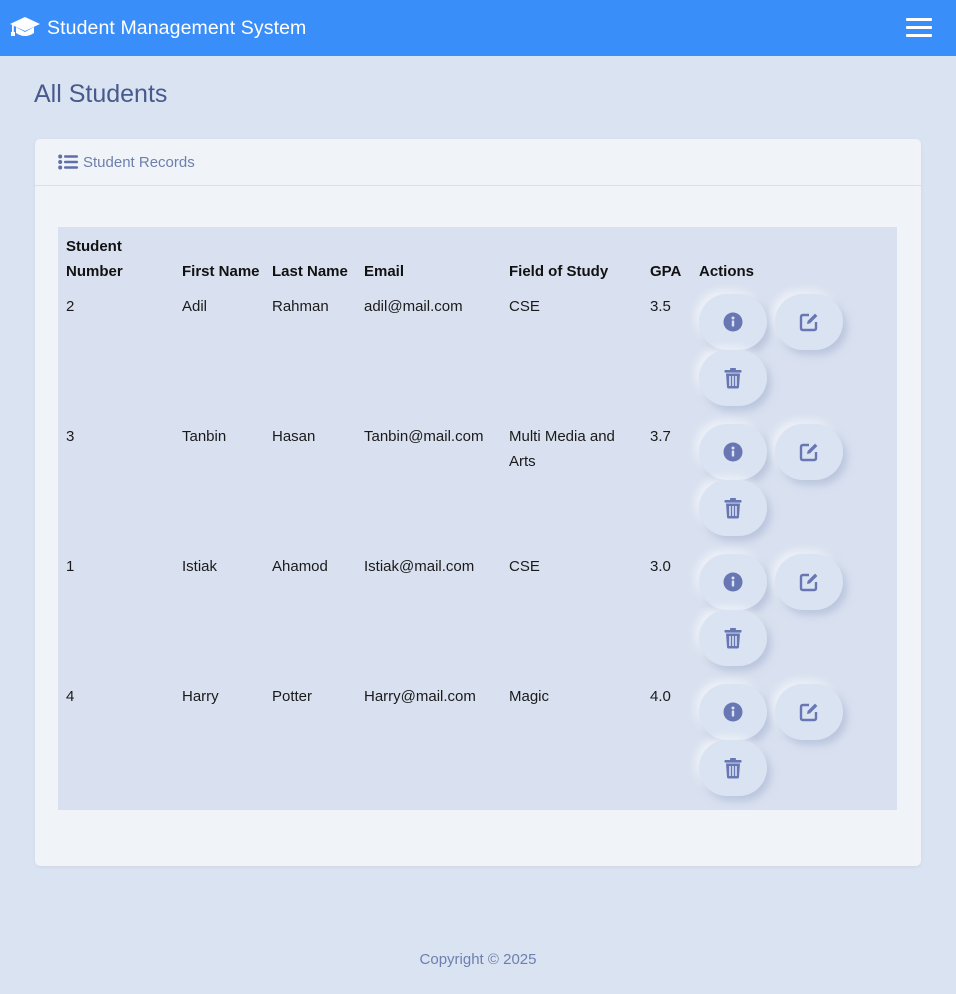 The height and width of the screenshot is (994, 956). I want to click on col-last-name: Last Name, so click(310, 271).